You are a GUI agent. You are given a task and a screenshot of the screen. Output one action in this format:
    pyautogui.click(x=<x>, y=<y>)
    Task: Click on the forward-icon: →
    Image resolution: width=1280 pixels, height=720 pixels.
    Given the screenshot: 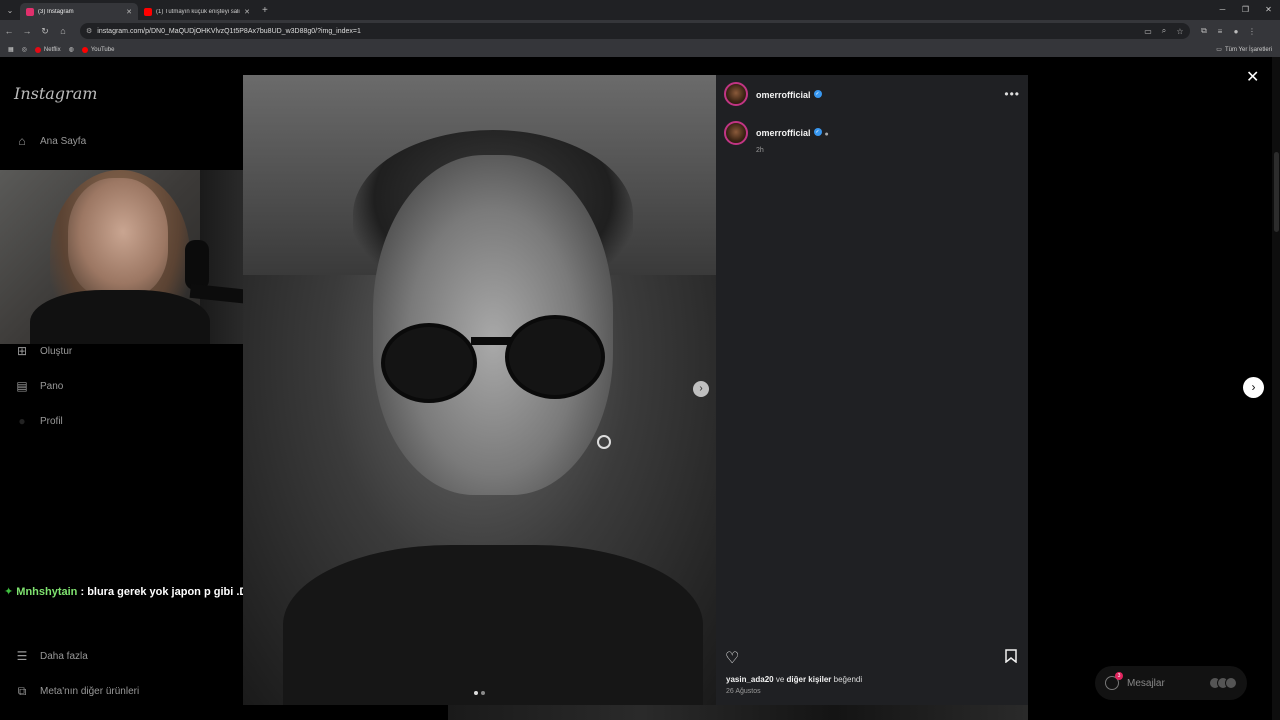 What is the action you would take?
    pyautogui.click(x=27, y=31)
    